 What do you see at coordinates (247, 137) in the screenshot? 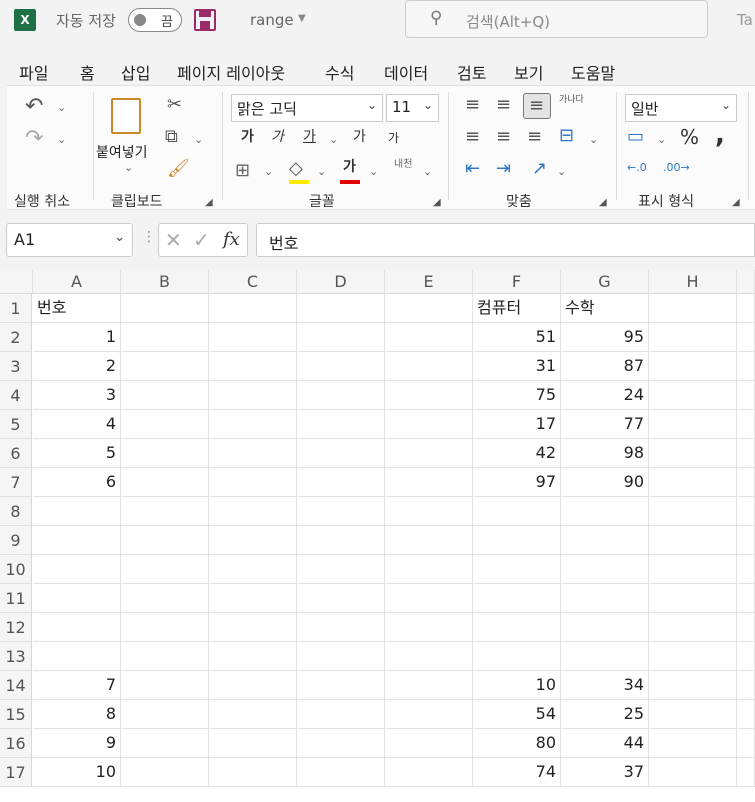
I see `bold-button: 가` at bounding box center [247, 137].